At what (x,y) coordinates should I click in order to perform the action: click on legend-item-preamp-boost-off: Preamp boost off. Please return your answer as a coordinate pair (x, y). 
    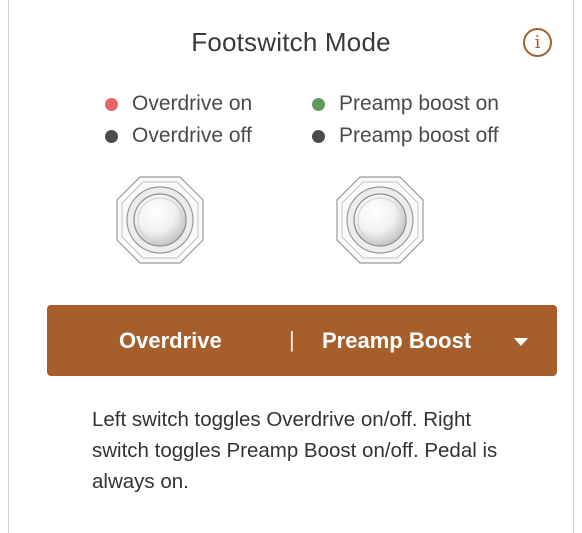
    Looking at the image, I should click on (405, 136).